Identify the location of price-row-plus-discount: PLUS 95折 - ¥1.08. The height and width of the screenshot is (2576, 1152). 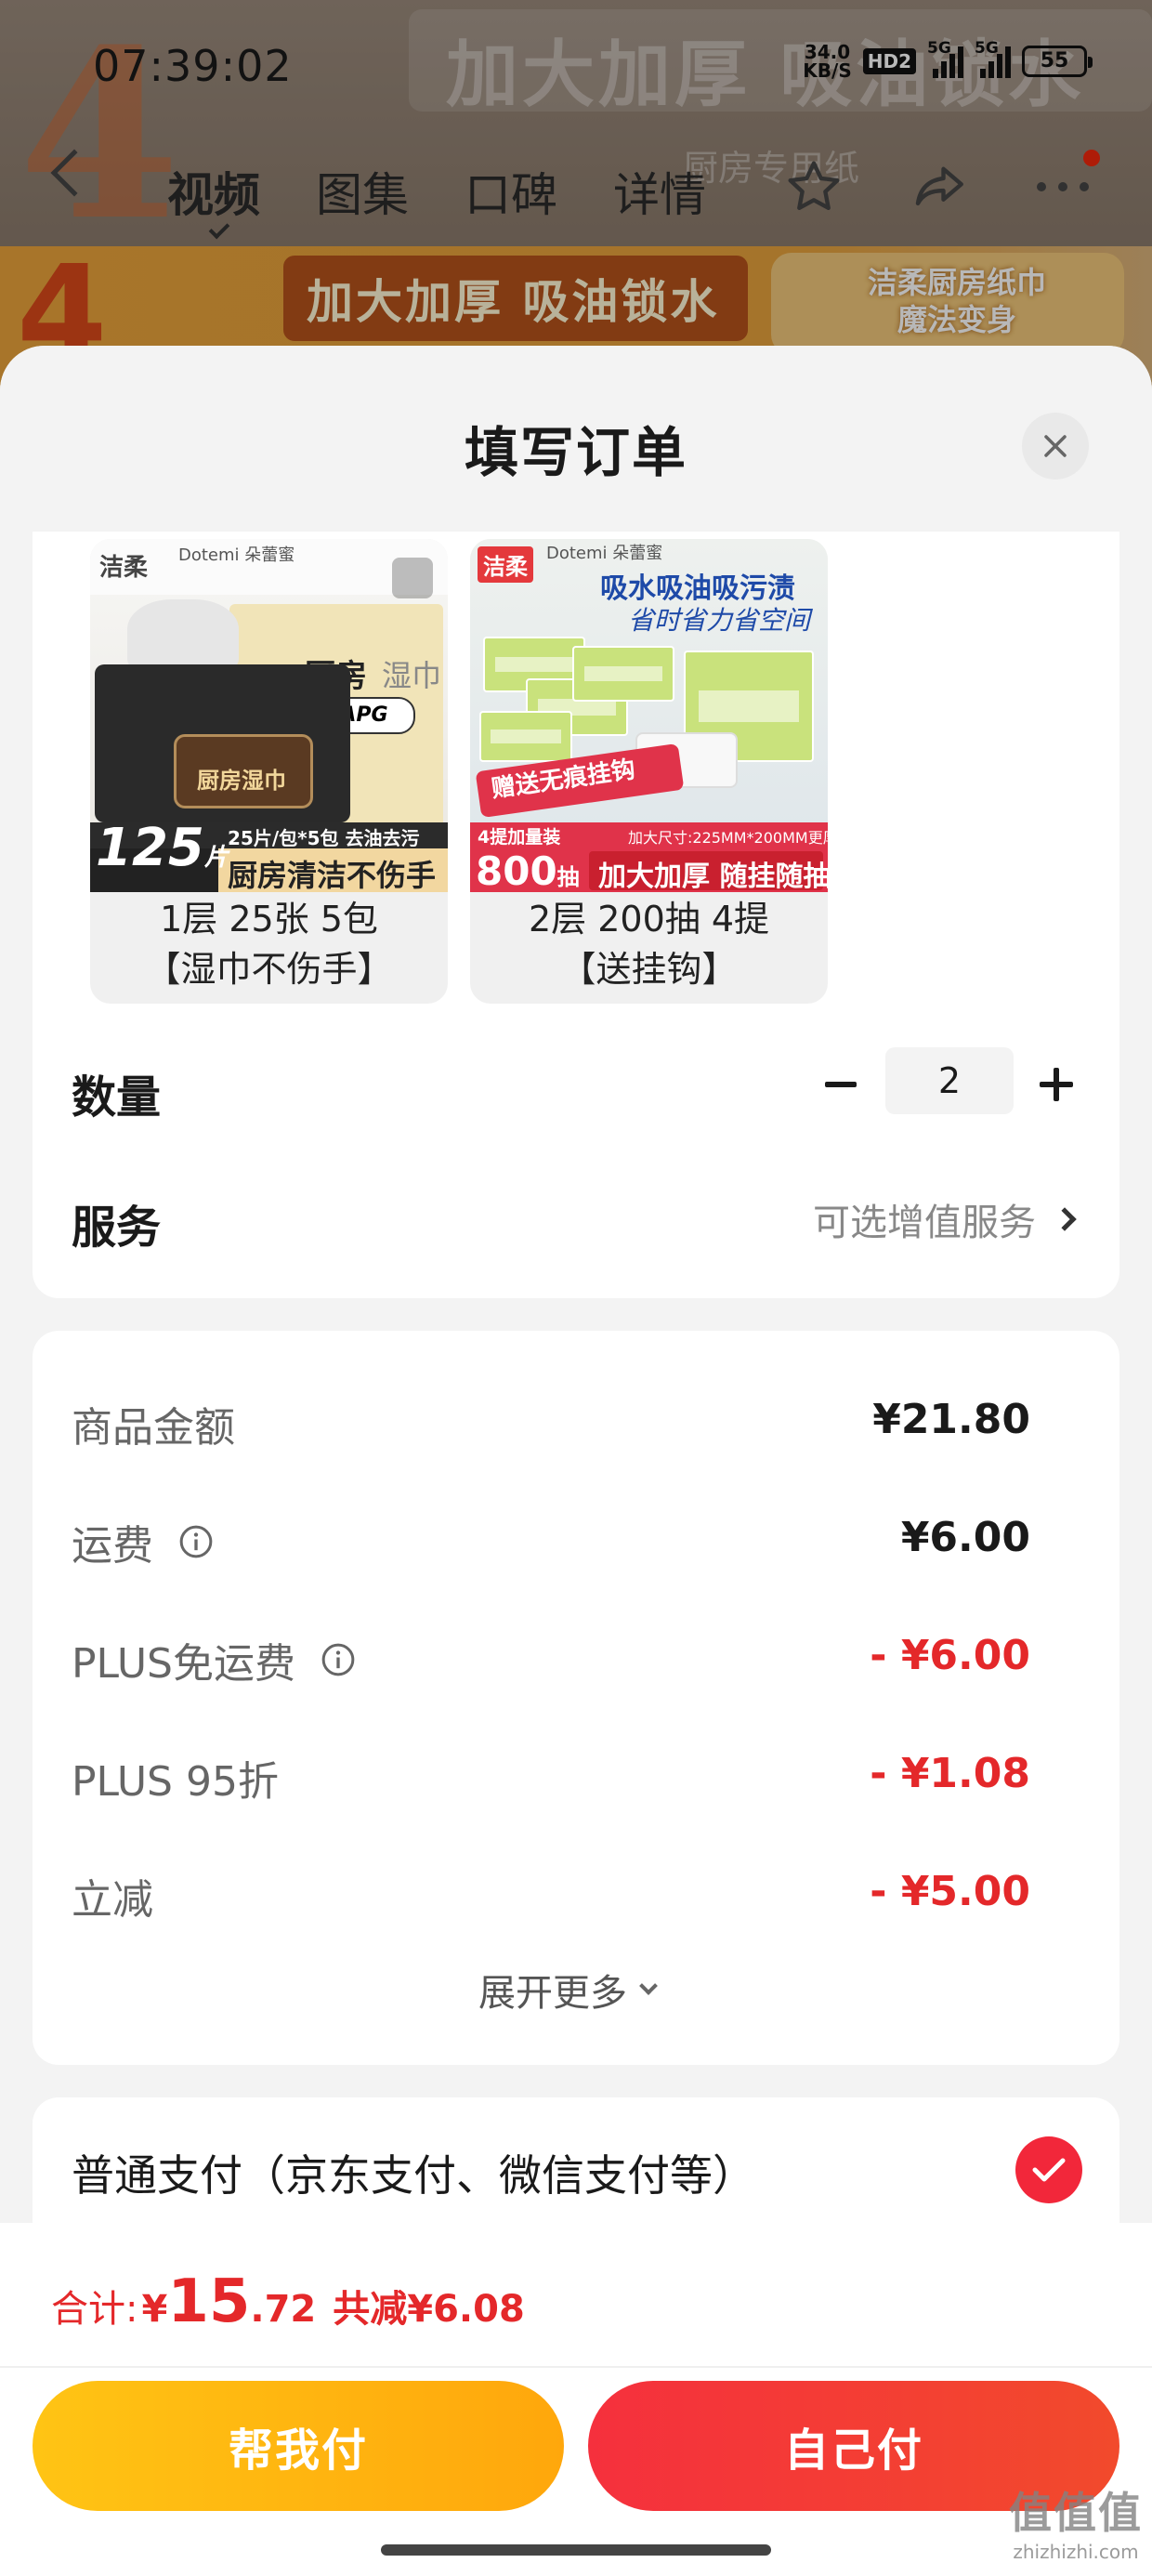
(551, 1778).